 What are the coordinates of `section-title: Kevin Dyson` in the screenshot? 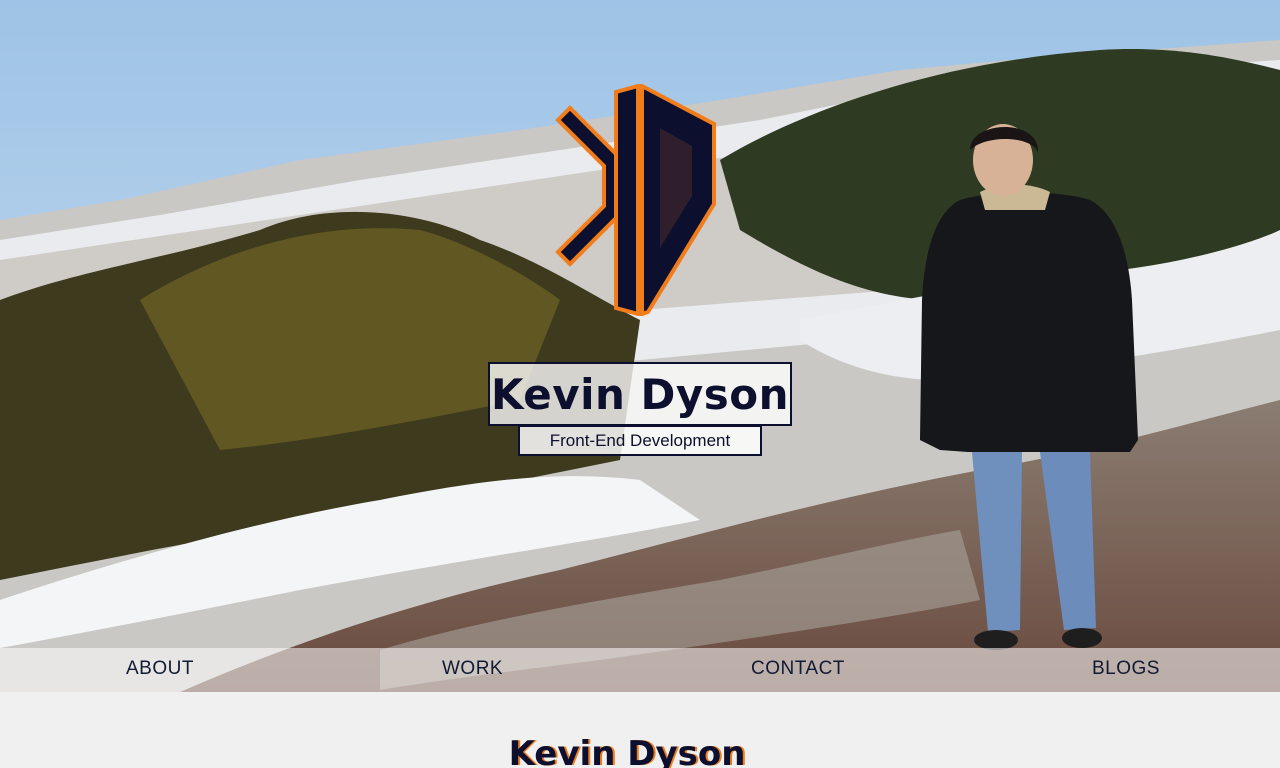 It's located at (627, 751).